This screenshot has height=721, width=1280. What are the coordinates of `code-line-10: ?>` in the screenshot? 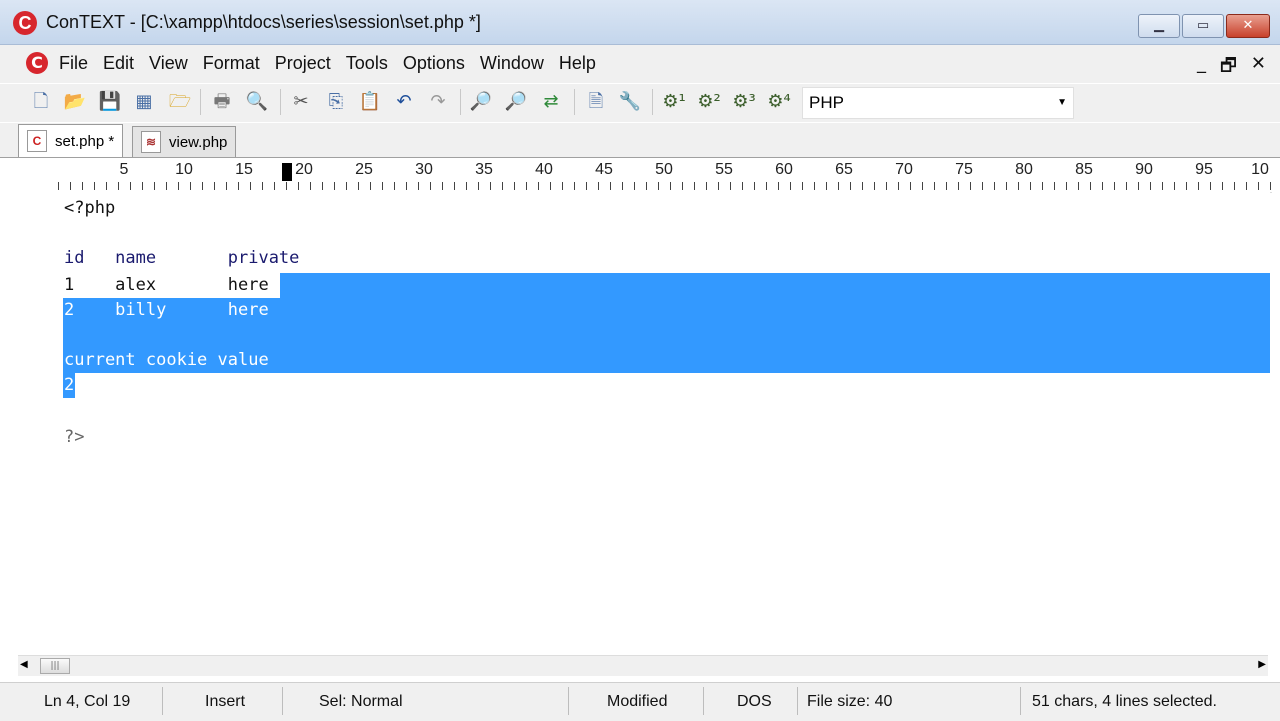 It's located at (74, 437).